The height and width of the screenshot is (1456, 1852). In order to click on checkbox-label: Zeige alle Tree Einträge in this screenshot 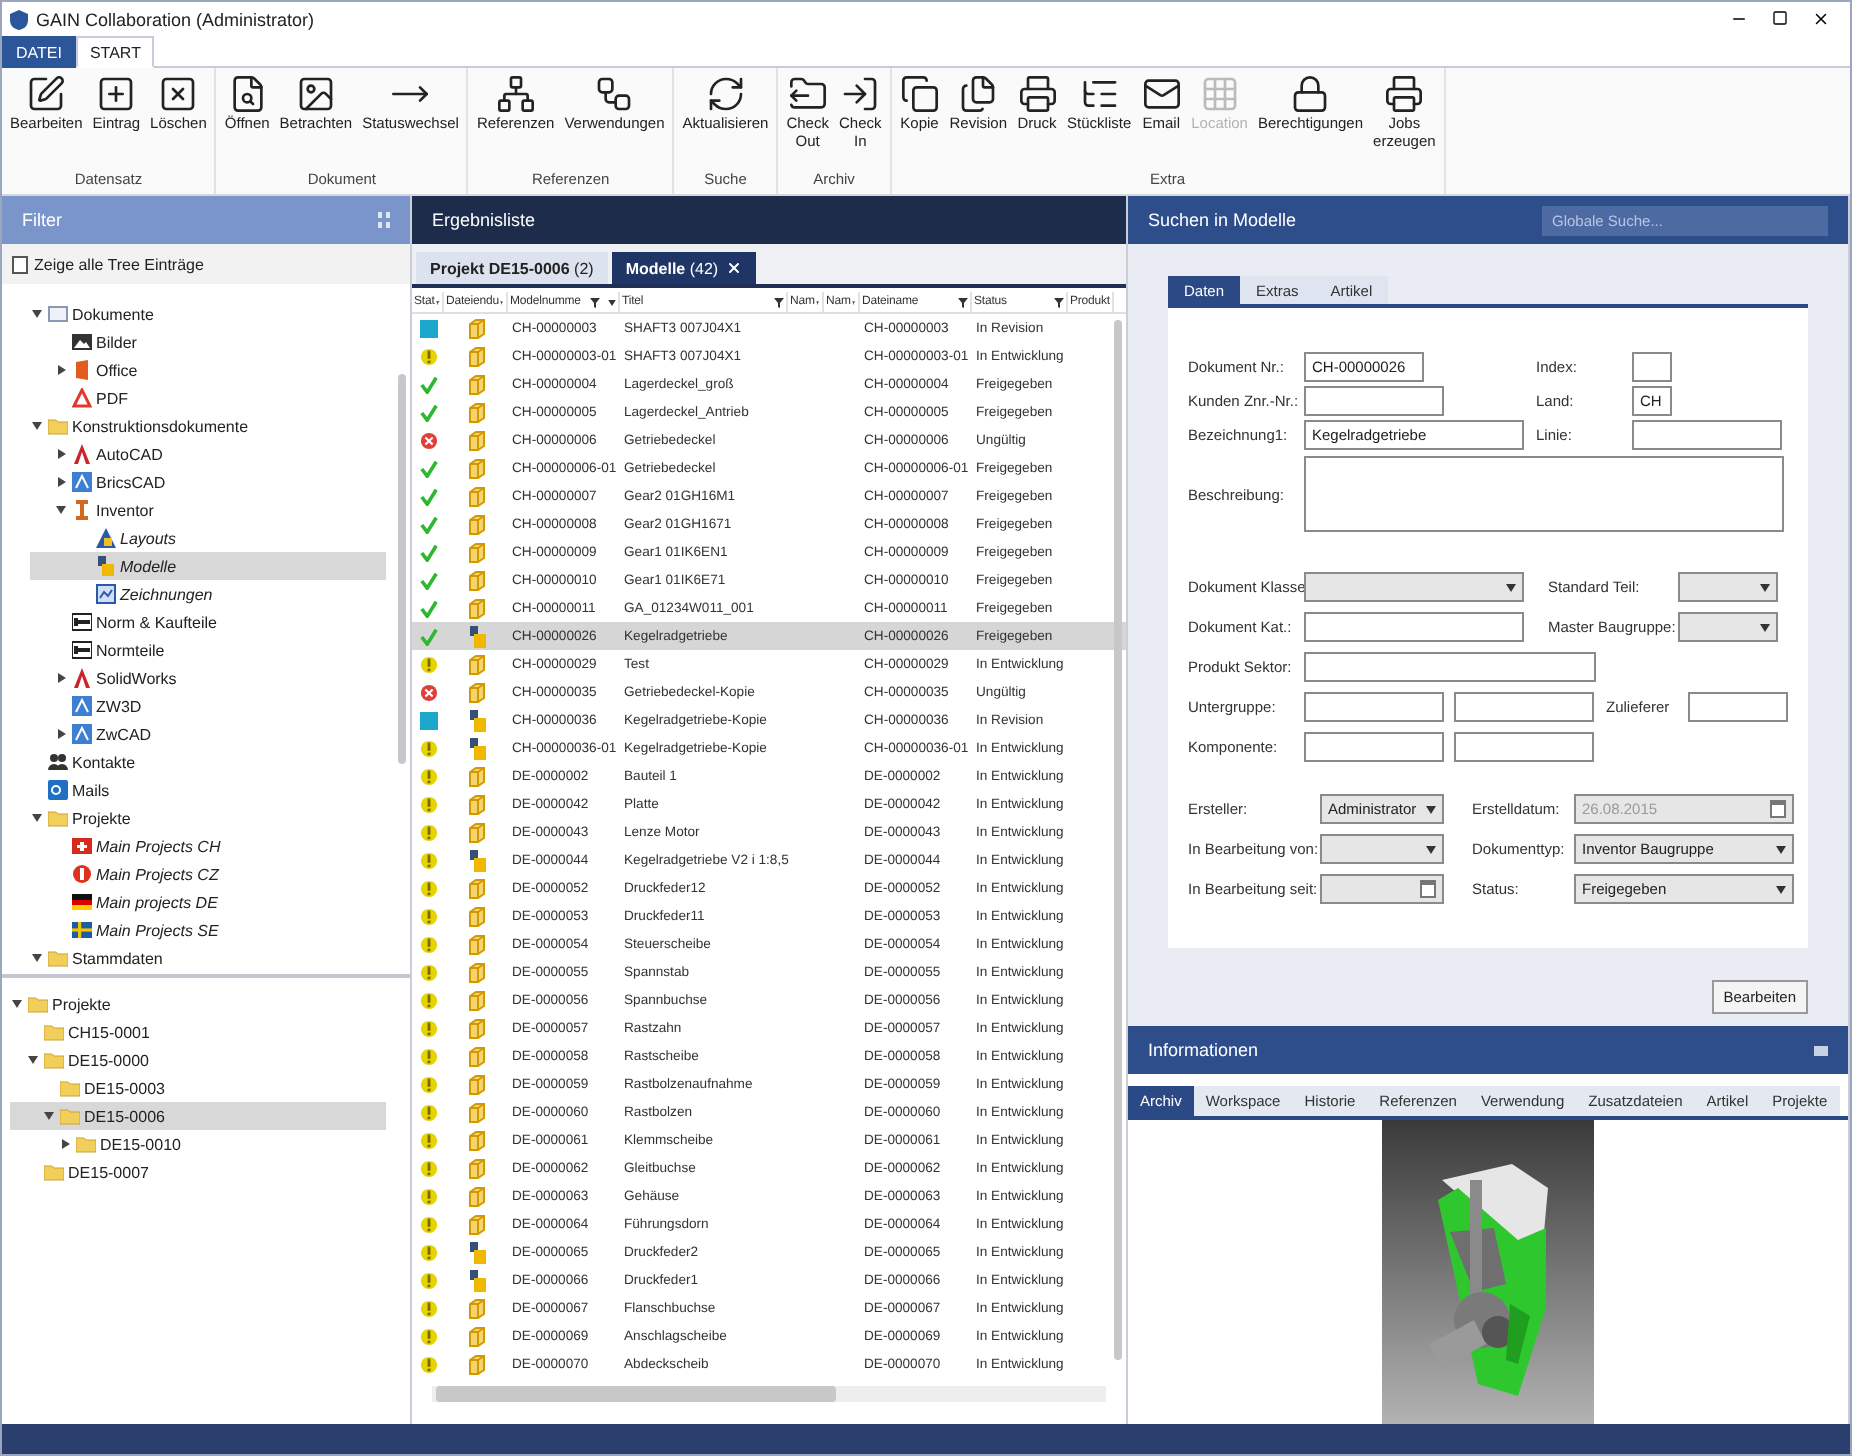, I will do `click(119, 264)`.